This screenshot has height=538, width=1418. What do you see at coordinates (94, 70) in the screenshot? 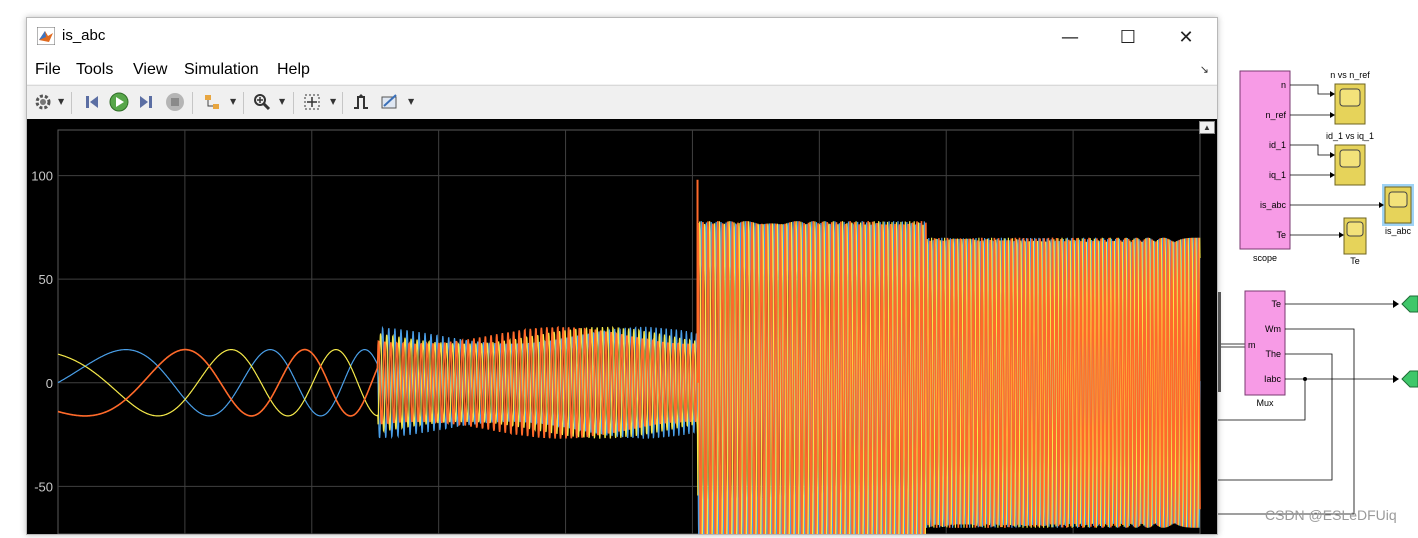
I see `menu-tools: Tools` at bounding box center [94, 70].